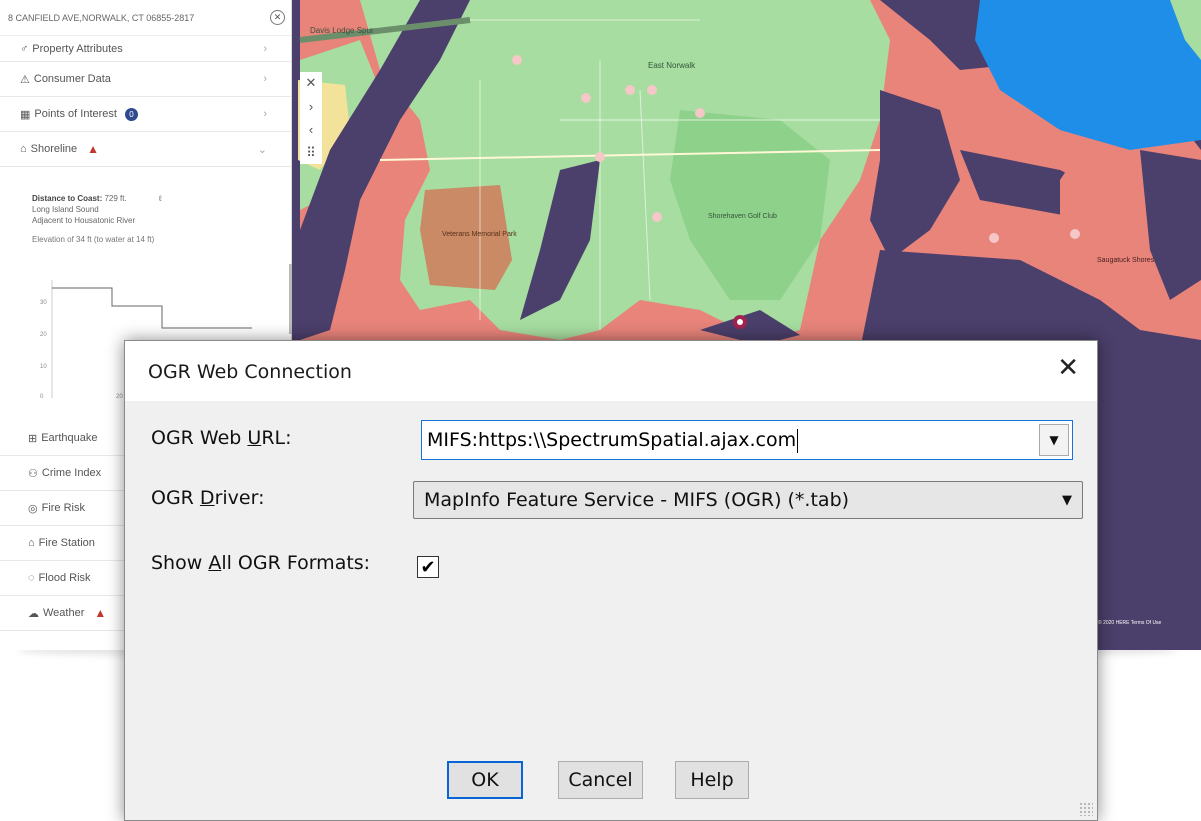  Describe the element at coordinates (277, 17) in the screenshot. I see `close-panel-icon: ✕` at that location.